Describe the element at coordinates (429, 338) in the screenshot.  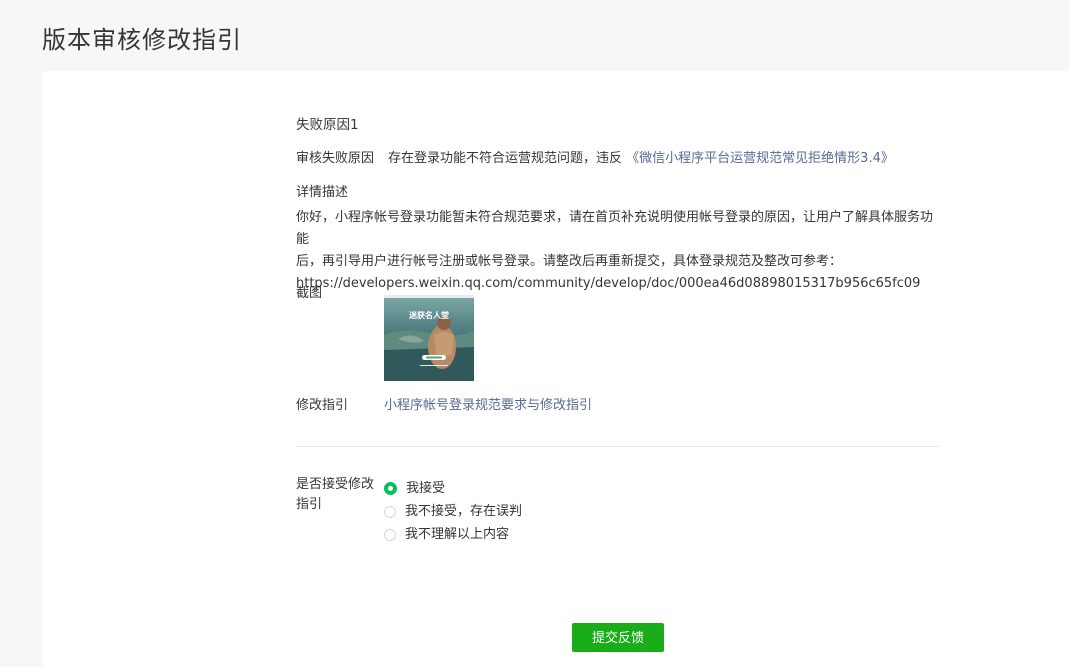
I see `screenshot-thumbnail: 迷获名人堂` at that location.